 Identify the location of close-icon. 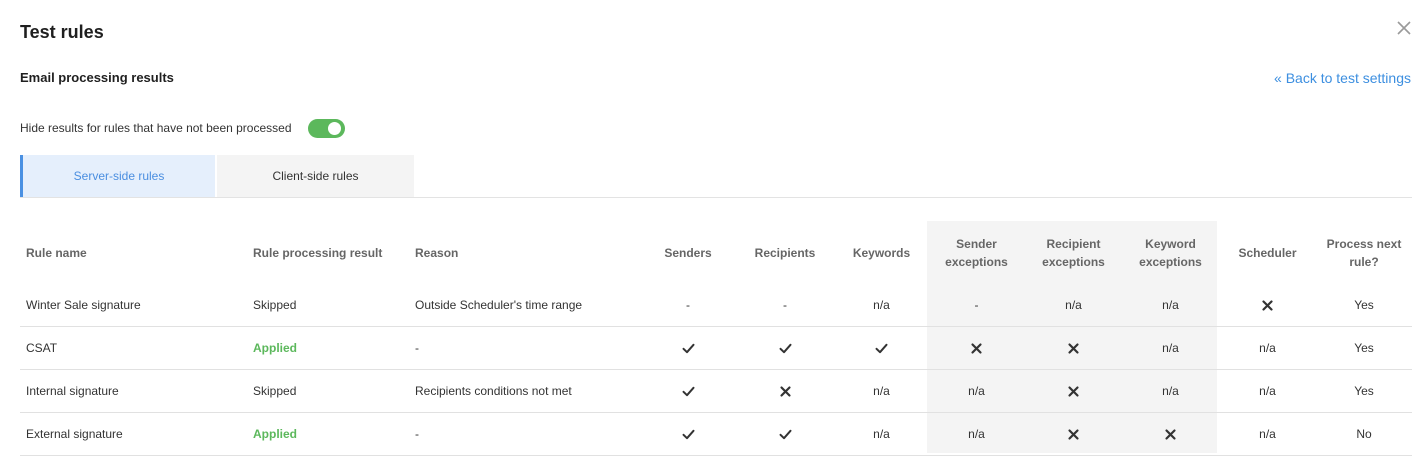
(1404, 28).